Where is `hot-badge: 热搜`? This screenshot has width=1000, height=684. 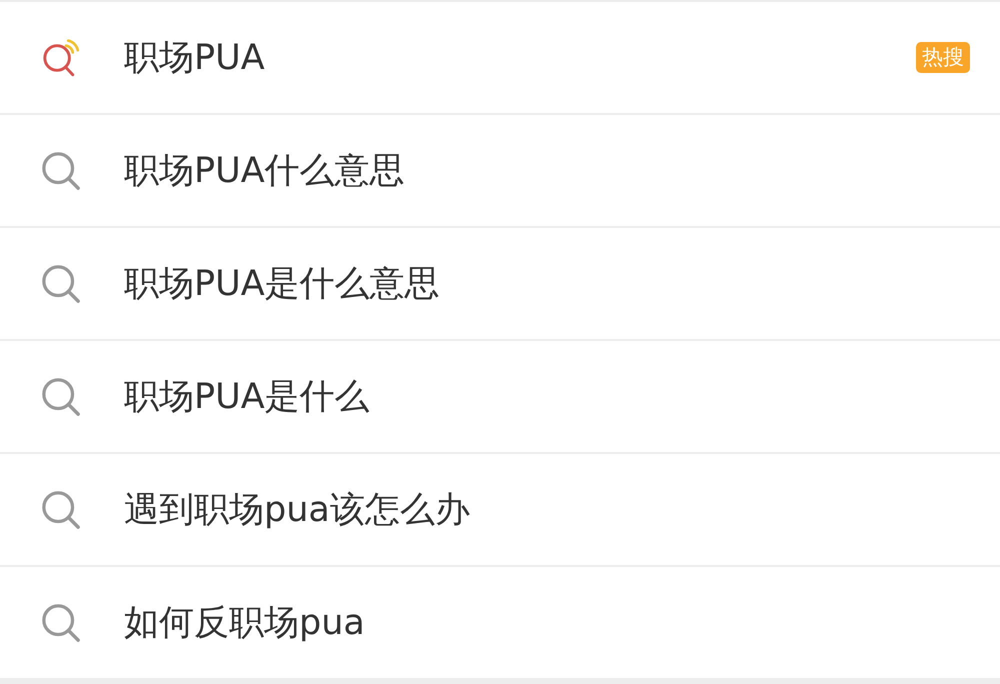 hot-badge: 热搜 is located at coordinates (943, 58).